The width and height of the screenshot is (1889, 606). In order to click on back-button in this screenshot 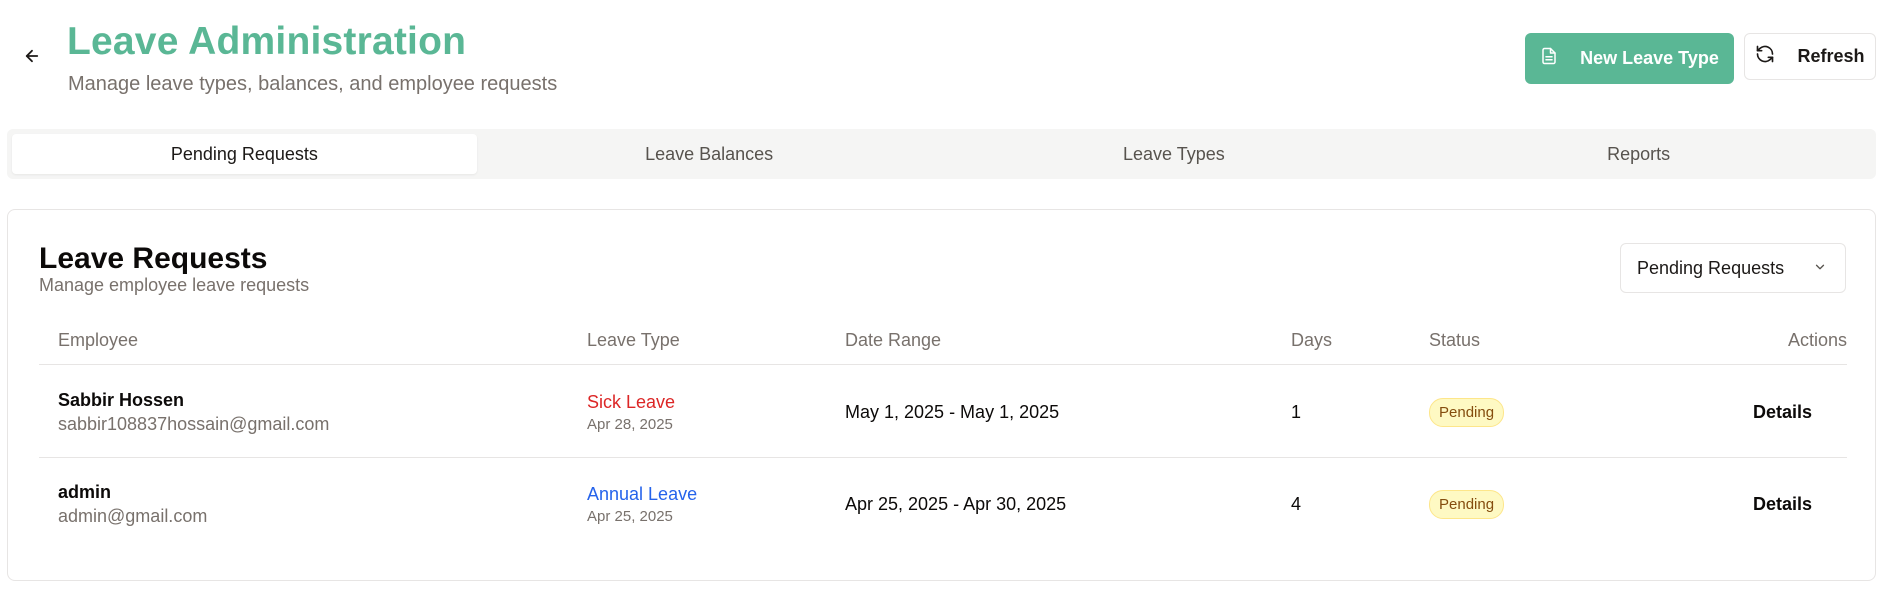, I will do `click(32, 58)`.